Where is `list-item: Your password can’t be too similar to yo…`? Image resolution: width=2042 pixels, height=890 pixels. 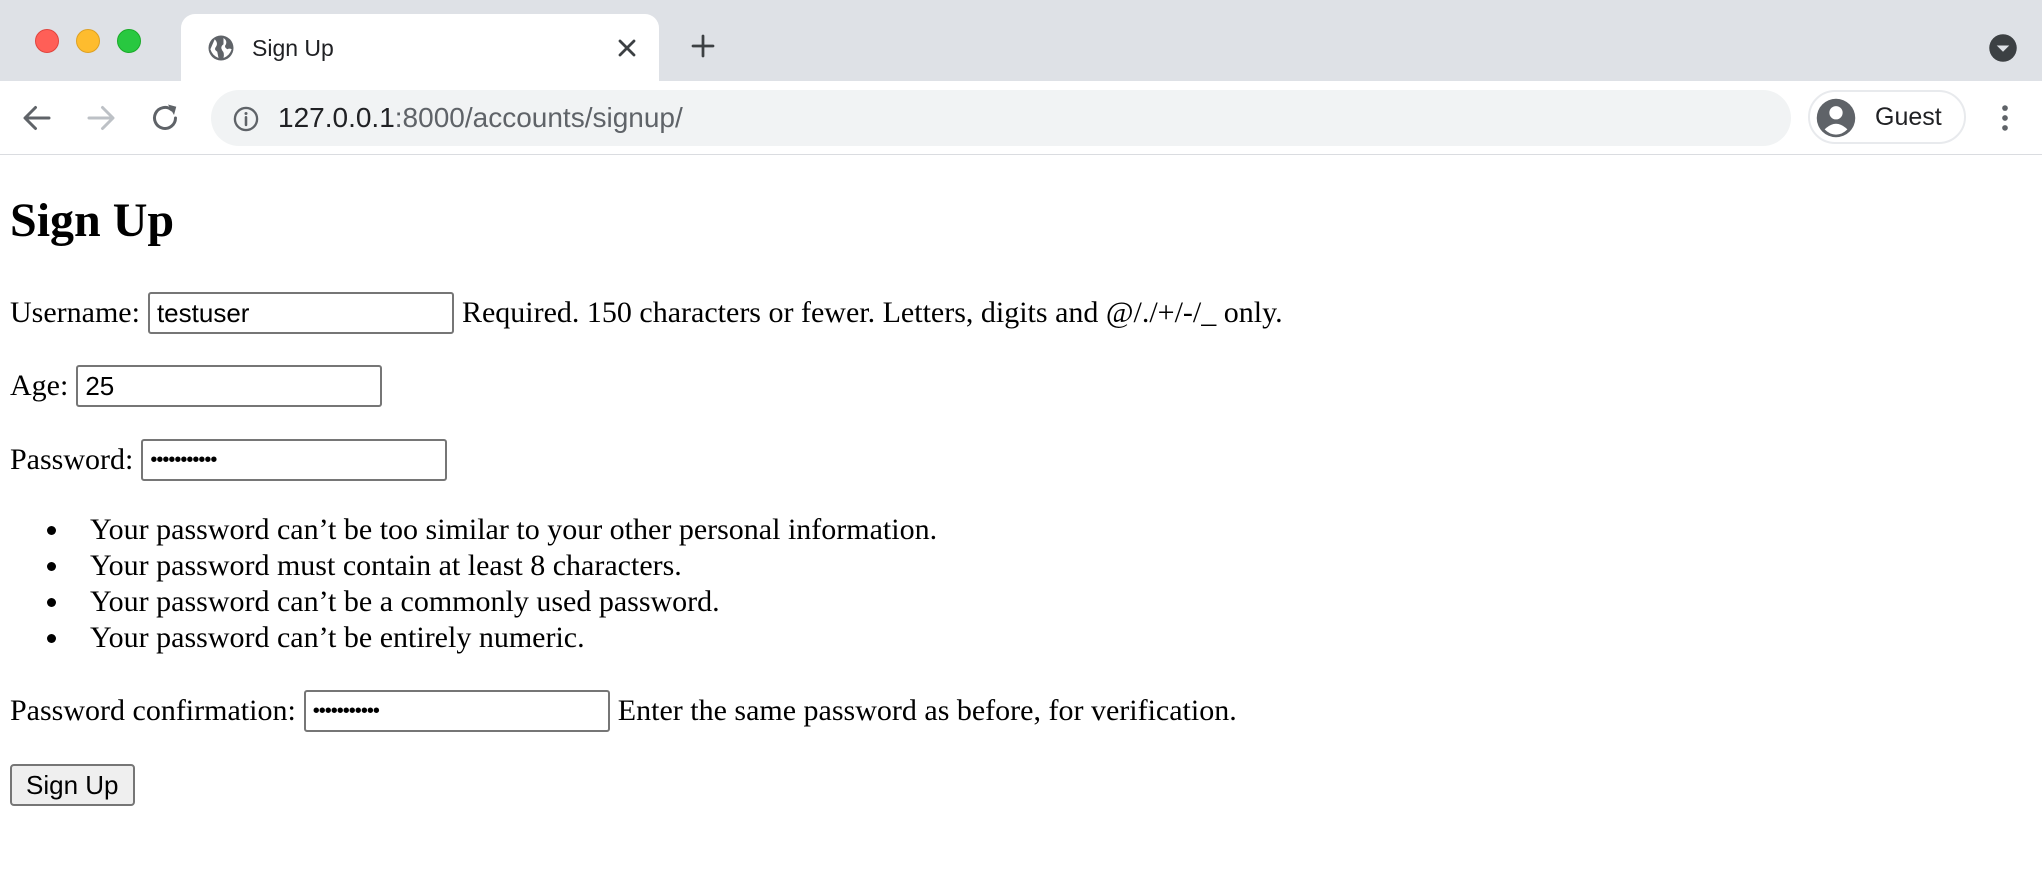
list-item: Your password can’t be too similar to yo… is located at coordinates (492, 529).